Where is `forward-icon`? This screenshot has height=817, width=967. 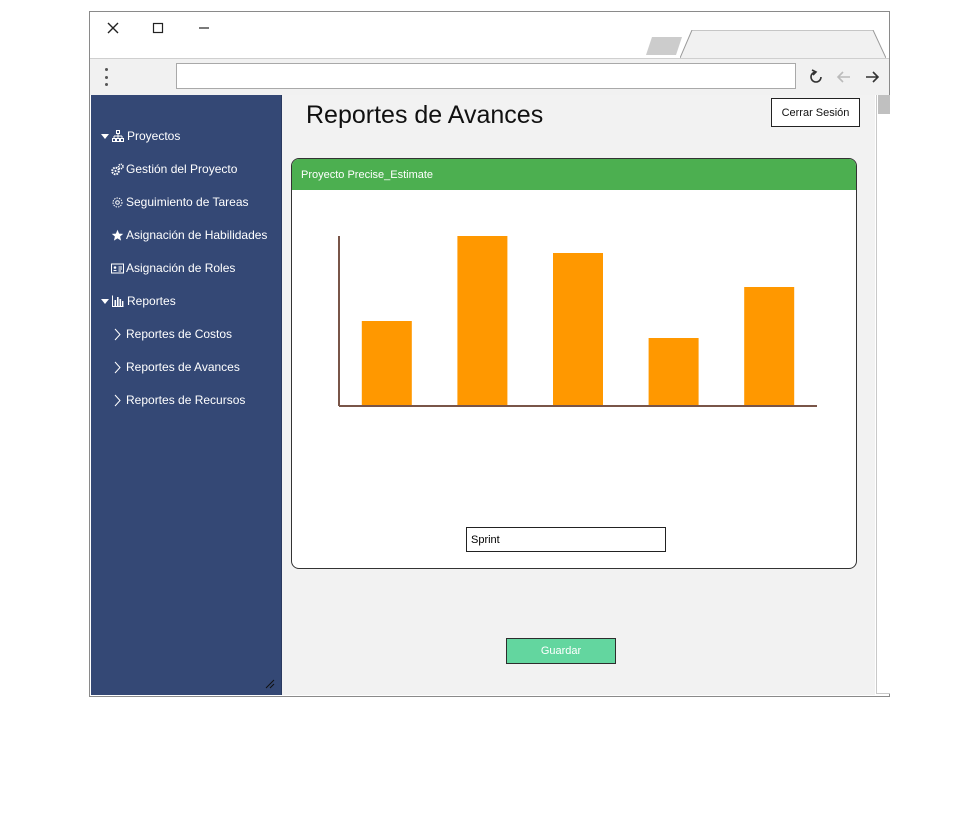 forward-icon is located at coordinates (872, 77).